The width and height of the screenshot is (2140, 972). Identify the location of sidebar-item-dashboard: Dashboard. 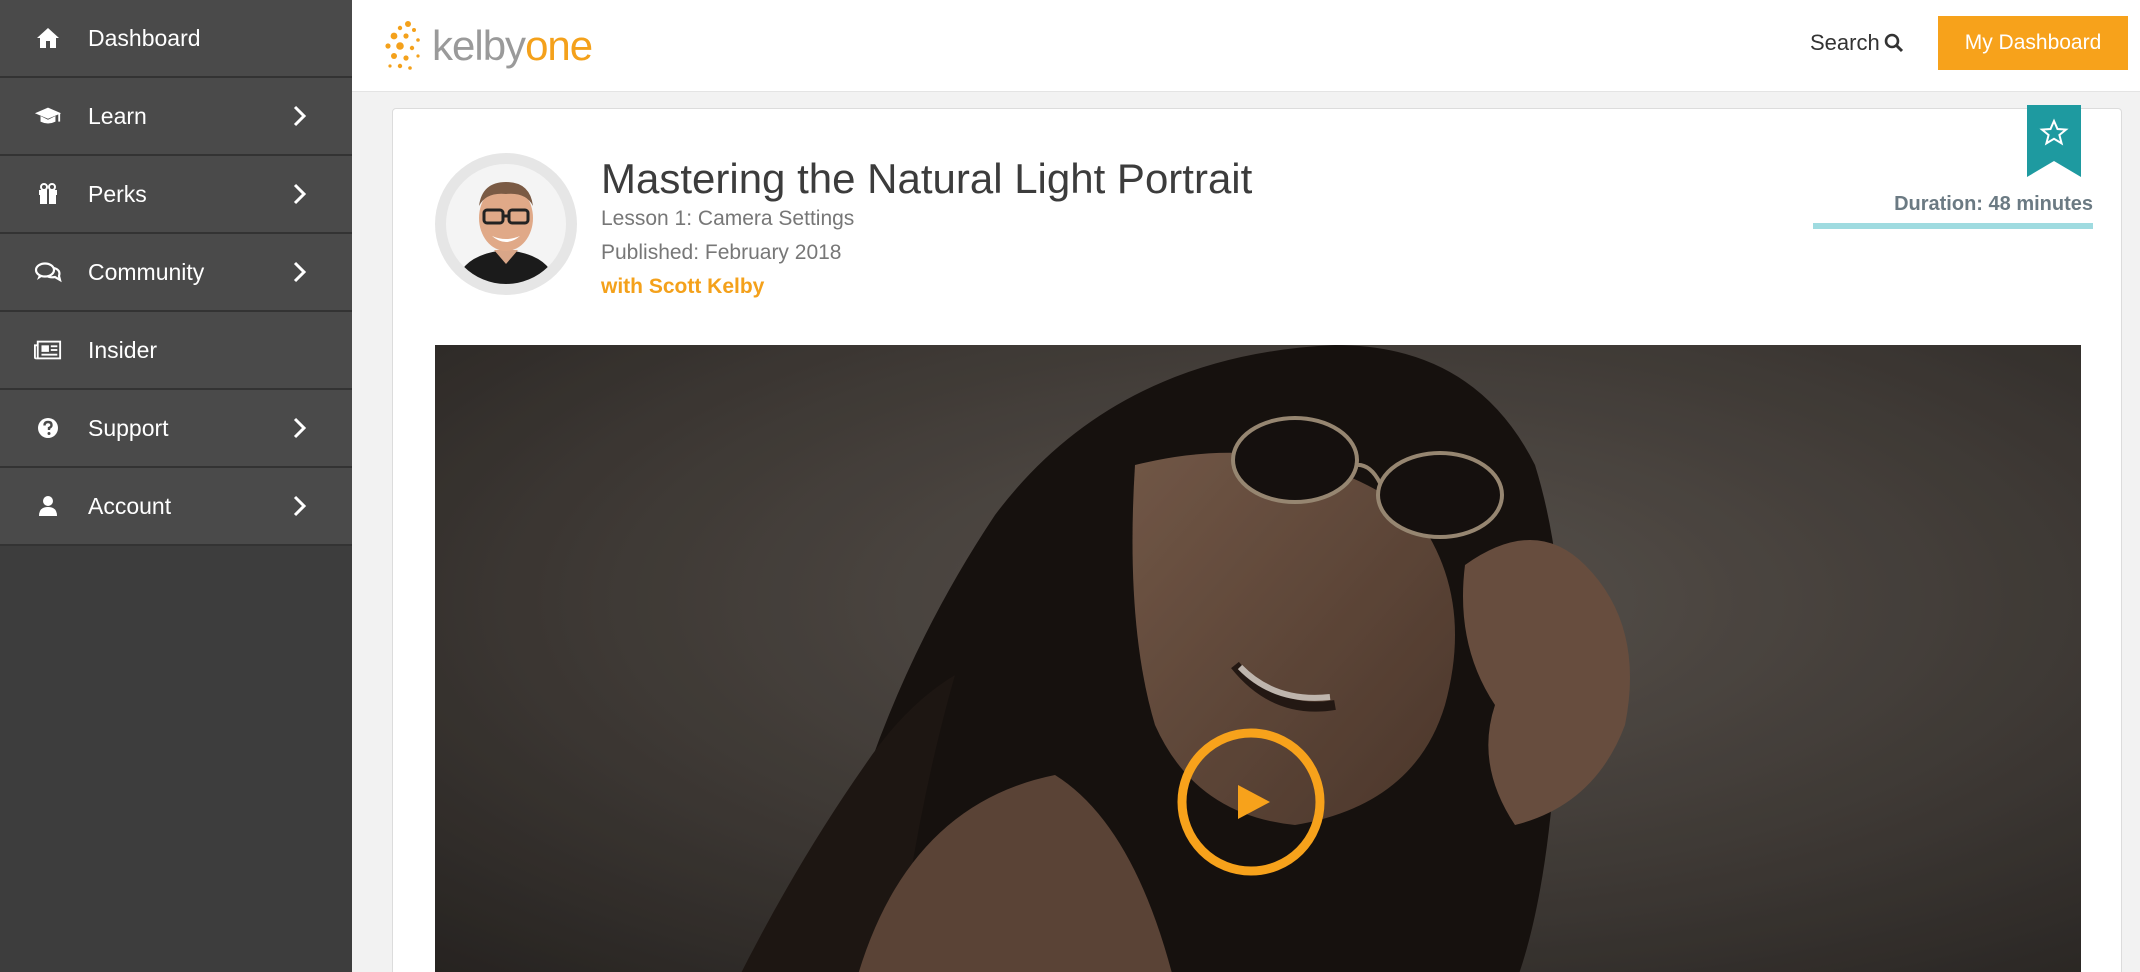
(176, 39).